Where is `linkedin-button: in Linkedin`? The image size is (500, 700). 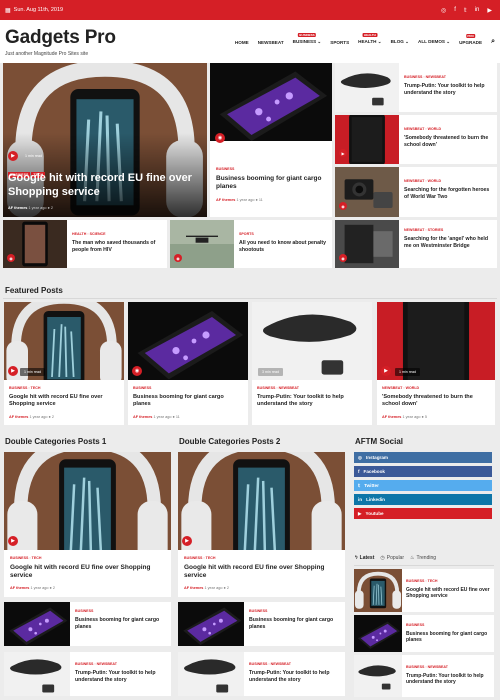
linkedin-button: in Linkedin is located at coordinates (423, 499).